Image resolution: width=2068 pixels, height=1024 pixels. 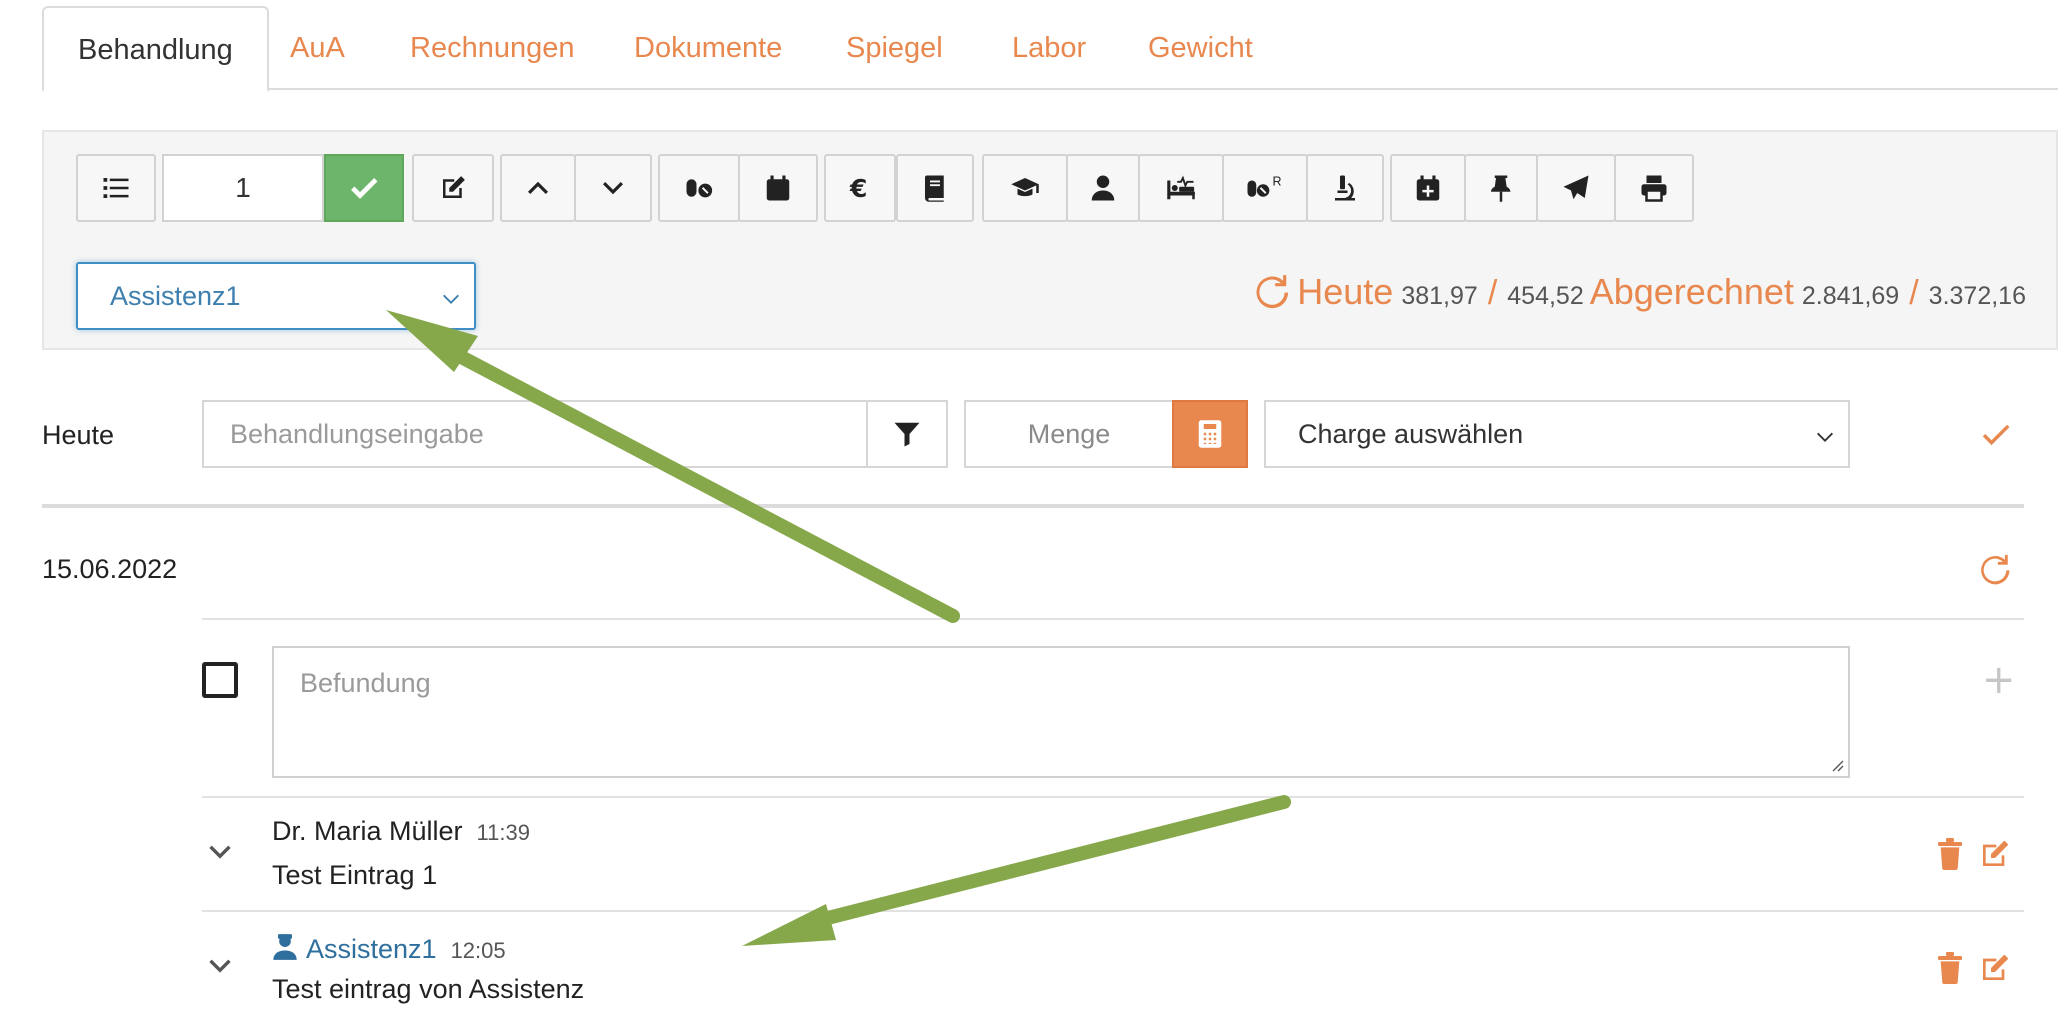 I want to click on tab-labor: Labor, so click(x=1049, y=48).